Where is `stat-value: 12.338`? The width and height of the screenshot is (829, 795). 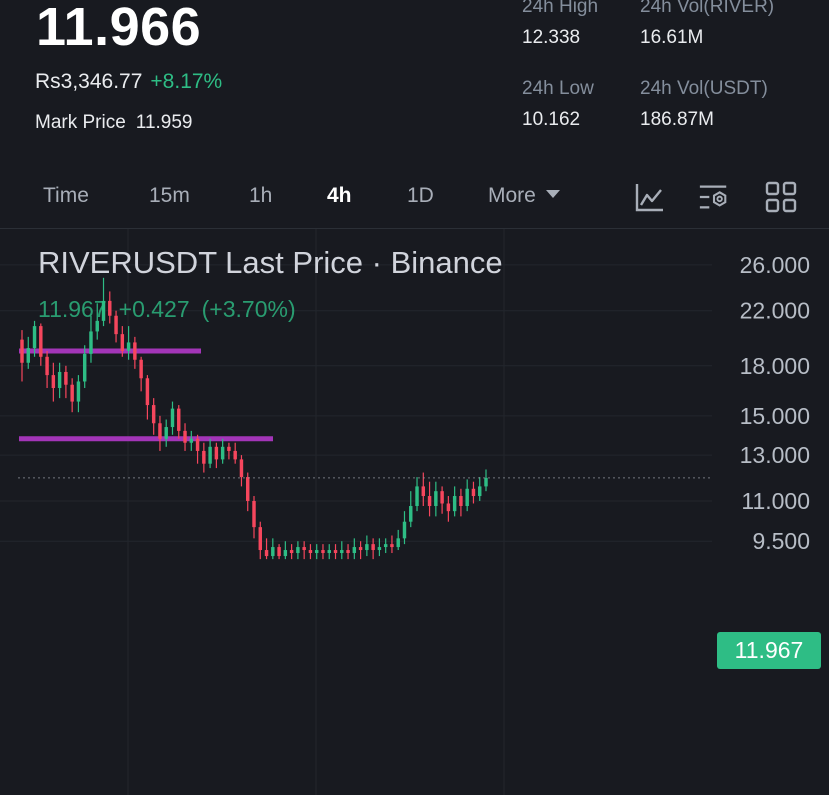 stat-value: 12.338 is located at coordinates (551, 37).